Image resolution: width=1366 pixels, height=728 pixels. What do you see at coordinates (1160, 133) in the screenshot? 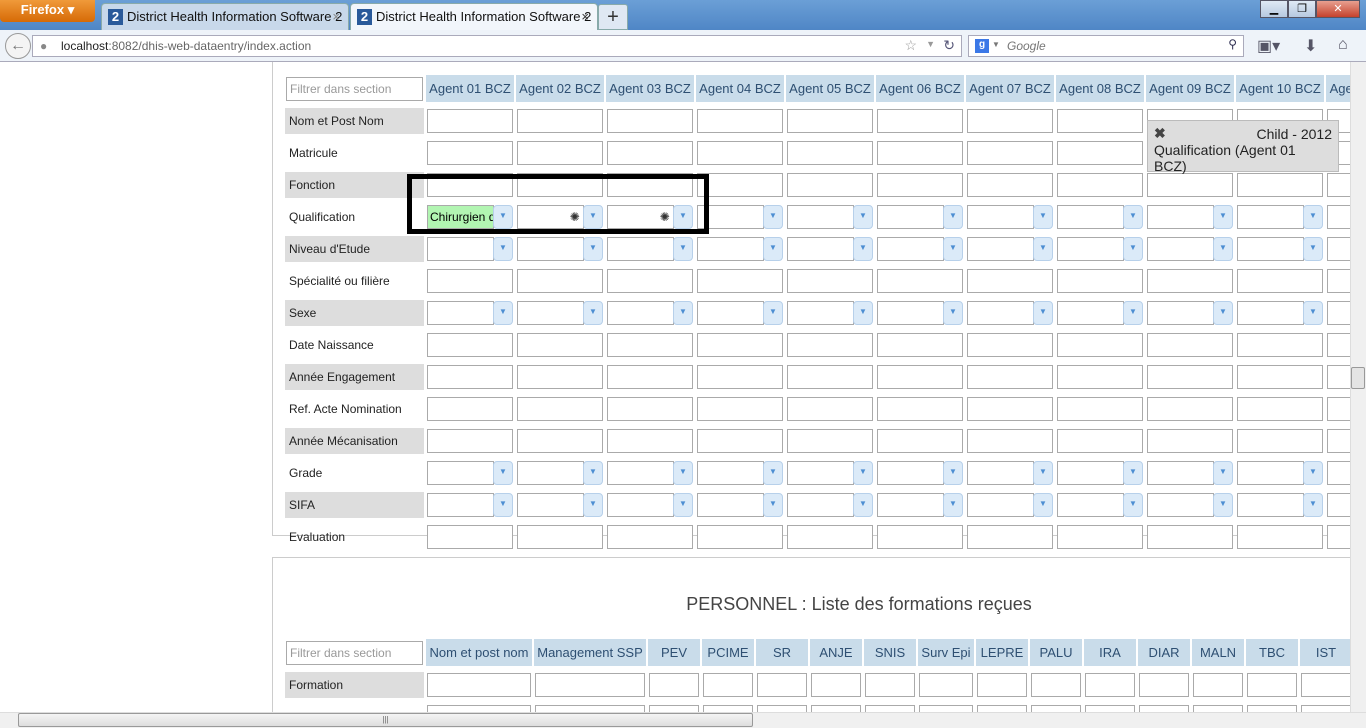
I see `close-icon: ✖` at bounding box center [1160, 133].